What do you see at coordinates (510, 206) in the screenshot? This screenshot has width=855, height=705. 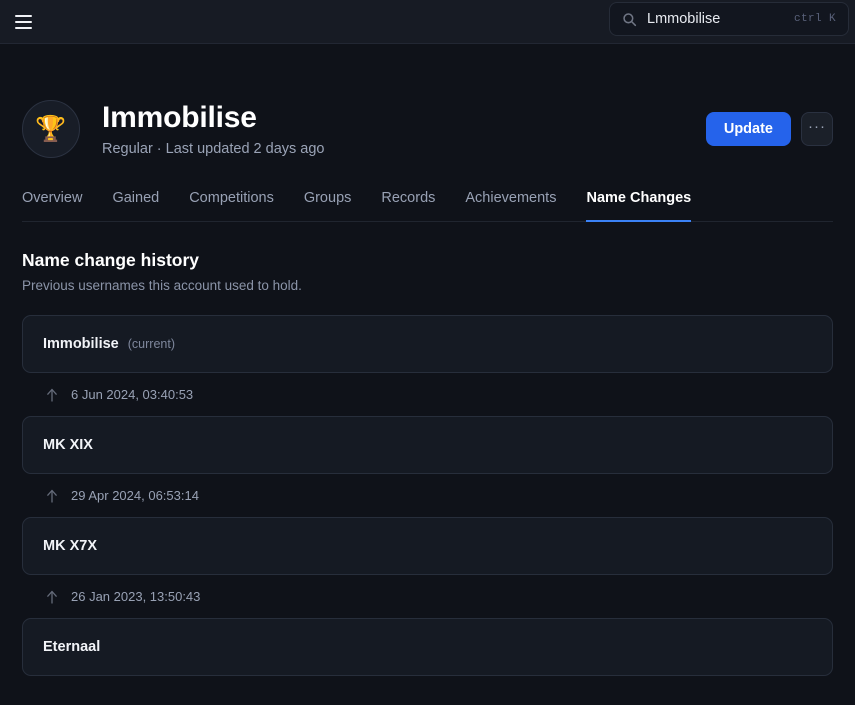 I see `tab-achievements: Achievements` at bounding box center [510, 206].